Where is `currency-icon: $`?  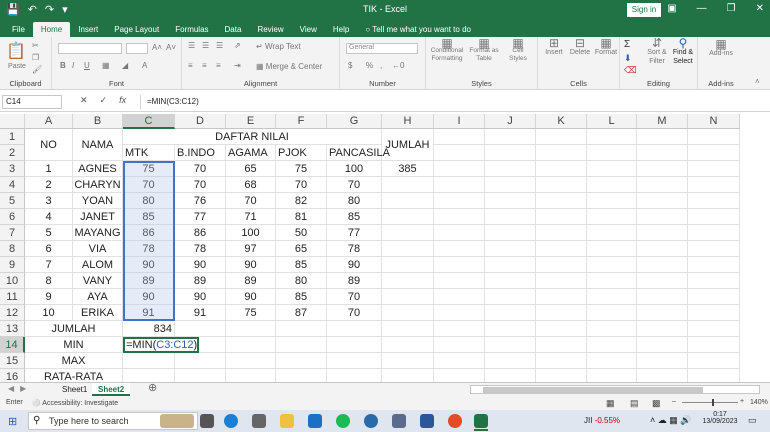
currency-icon: $ is located at coordinates (350, 65).